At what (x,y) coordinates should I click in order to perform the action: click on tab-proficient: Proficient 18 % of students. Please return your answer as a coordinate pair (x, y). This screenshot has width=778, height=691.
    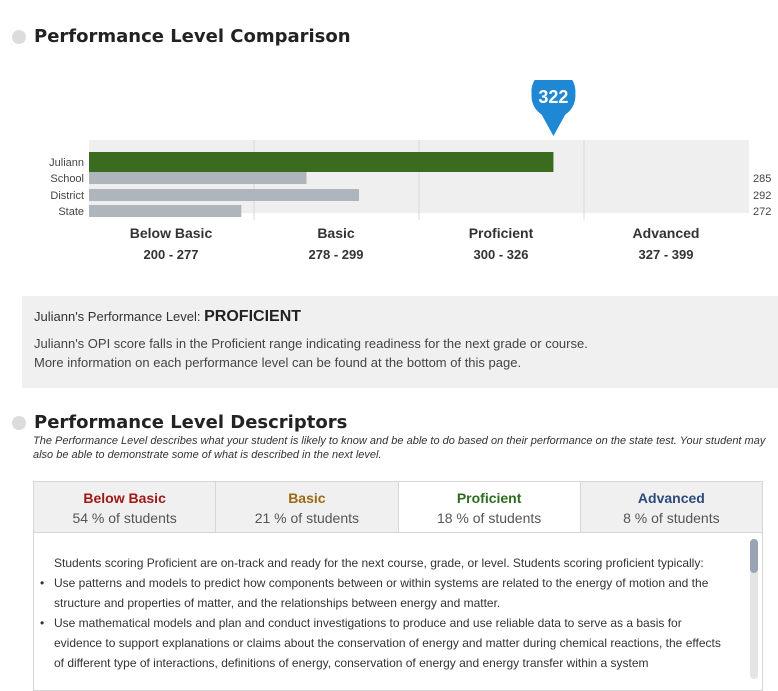
    Looking at the image, I should click on (489, 507).